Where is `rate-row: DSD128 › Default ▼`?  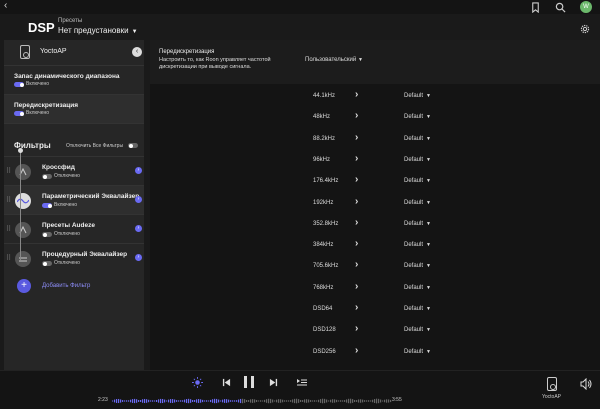
rate-row: DSD128 › Default ▼ is located at coordinates (375, 330).